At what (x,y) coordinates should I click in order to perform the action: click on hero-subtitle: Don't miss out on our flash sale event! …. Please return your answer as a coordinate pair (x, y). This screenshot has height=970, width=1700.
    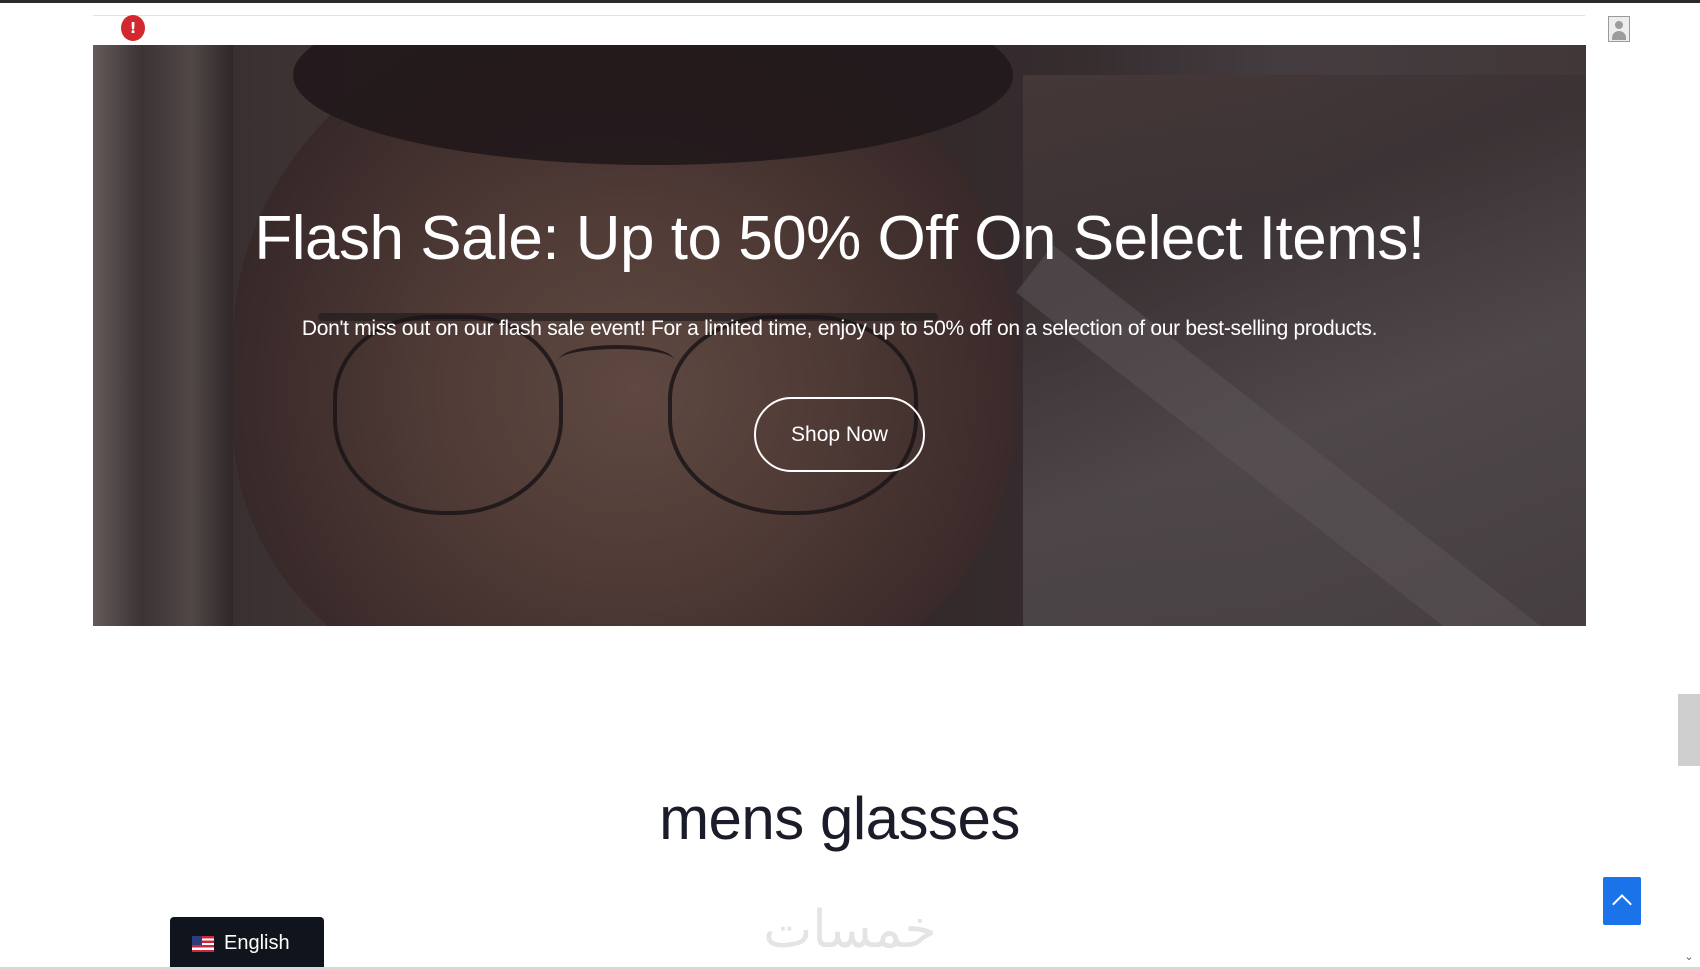
    Looking at the image, I should click on (839, 328).